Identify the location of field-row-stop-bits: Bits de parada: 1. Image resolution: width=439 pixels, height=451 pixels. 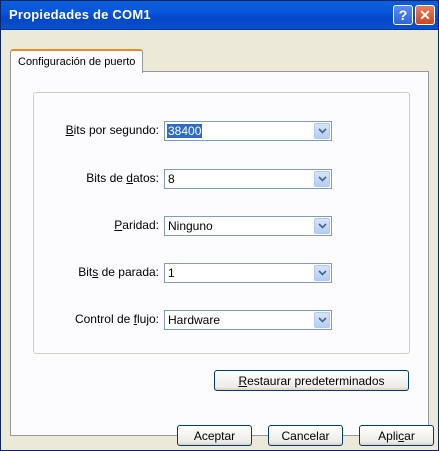
(219, 273).